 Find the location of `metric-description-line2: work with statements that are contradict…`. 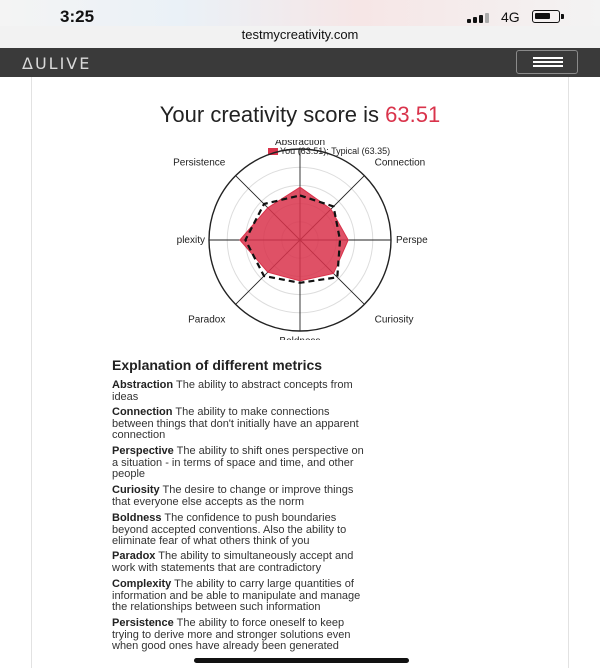

metric-description-line2: work with statements that are contradict… is located at coordinates (217, 567).